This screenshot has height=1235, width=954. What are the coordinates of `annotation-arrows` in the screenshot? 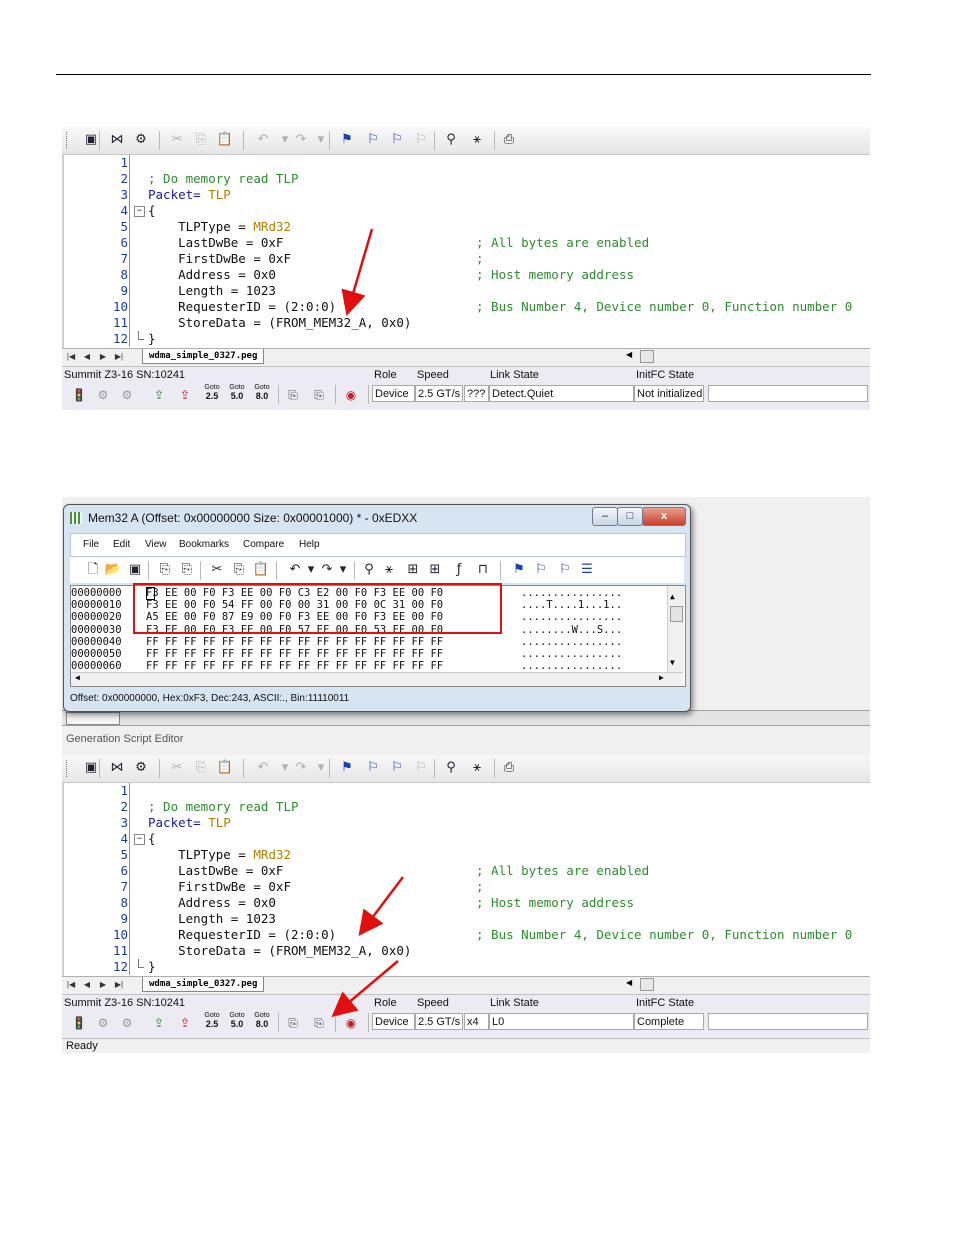 It's located at (367, 623).